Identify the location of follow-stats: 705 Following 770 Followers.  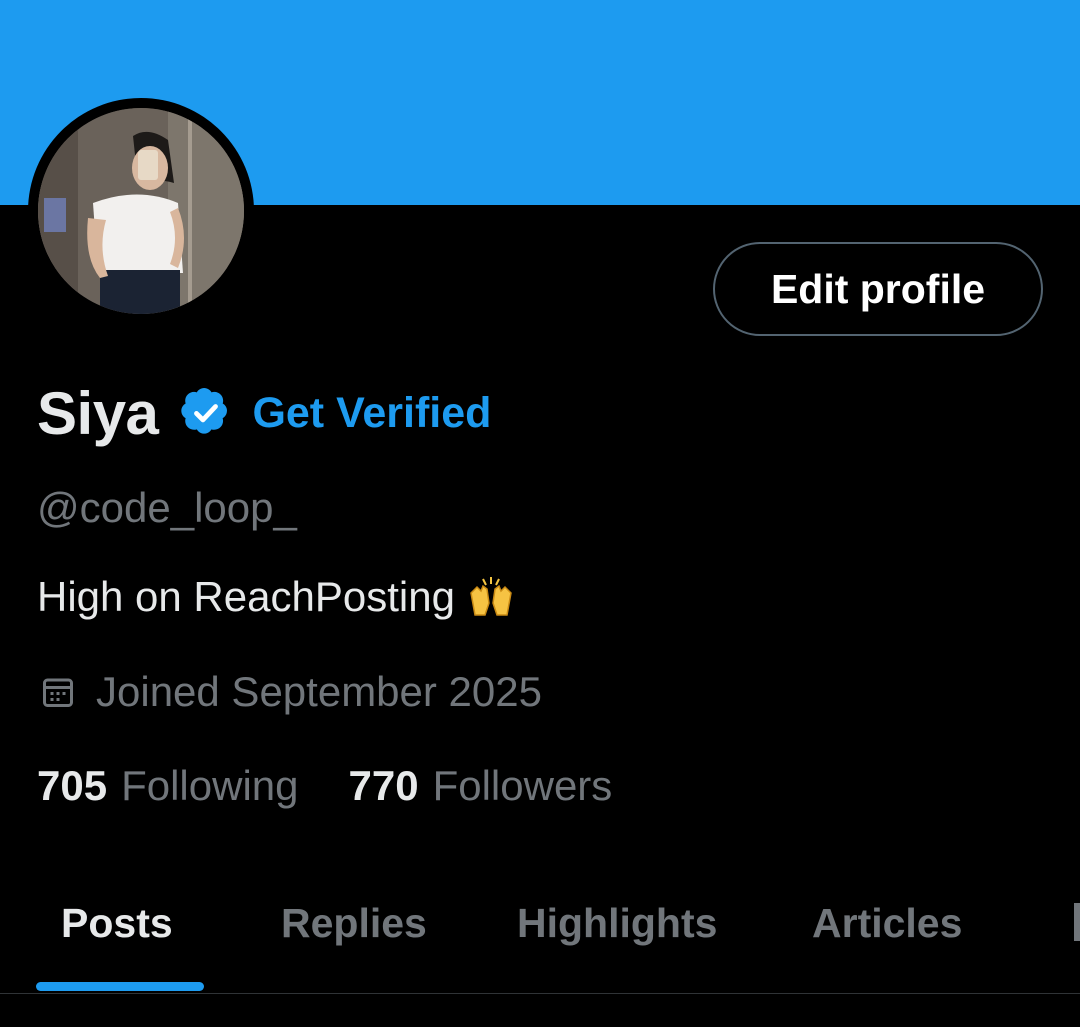
(324, 786).